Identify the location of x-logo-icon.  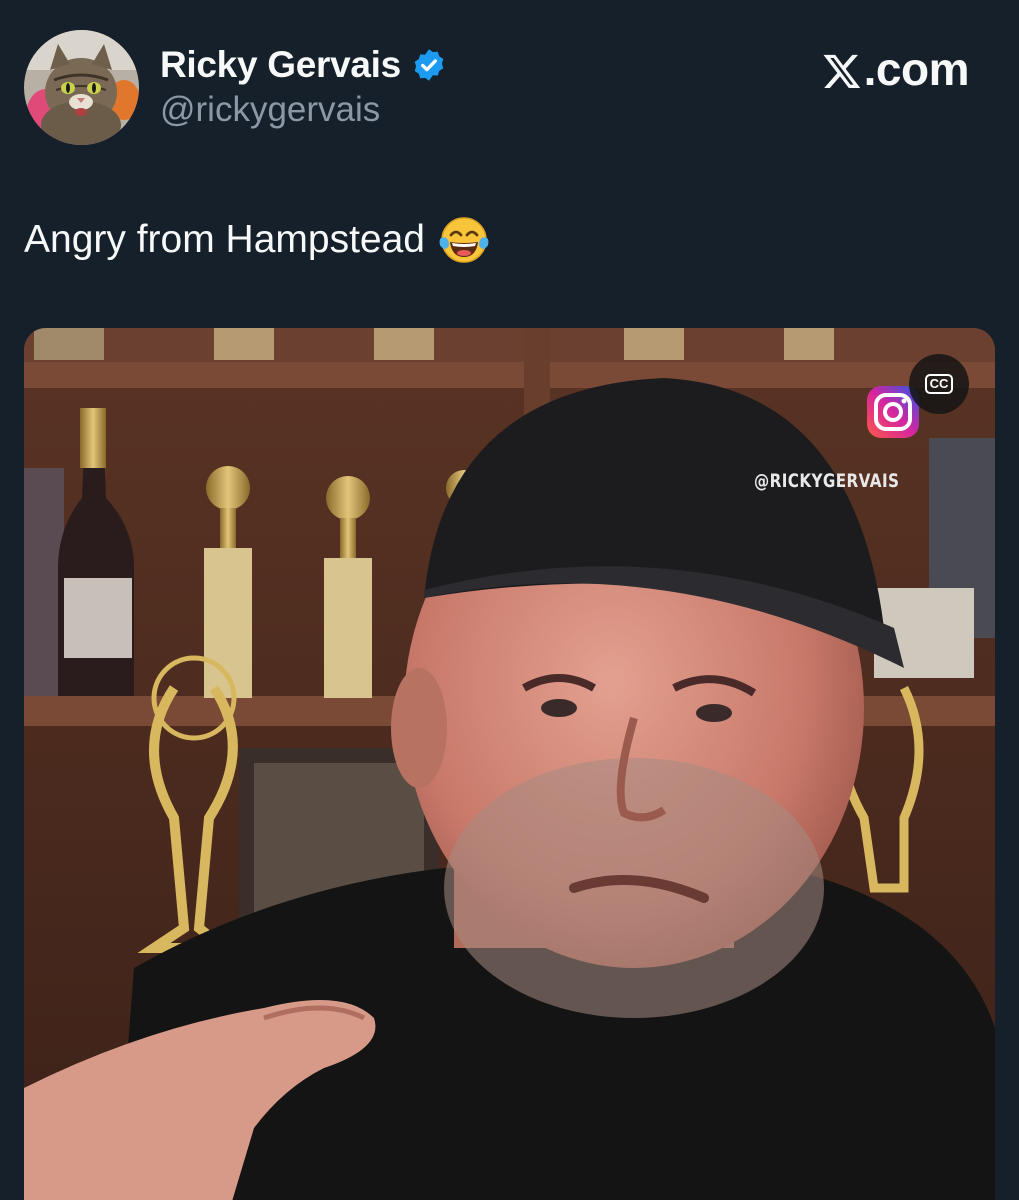
(841, 71).